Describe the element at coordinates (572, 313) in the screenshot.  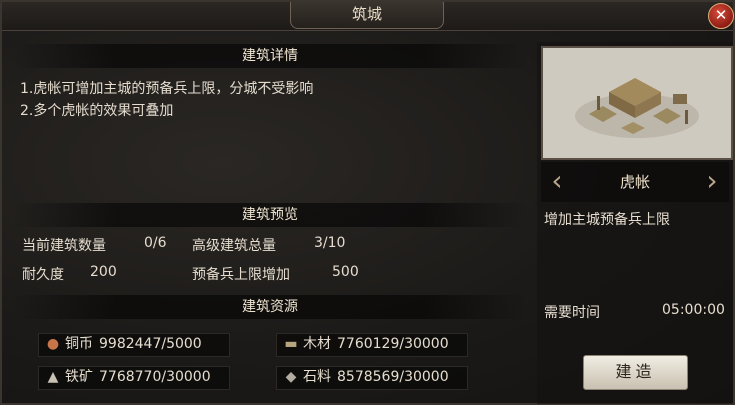
I see `time-label: 需要时间` at that location.